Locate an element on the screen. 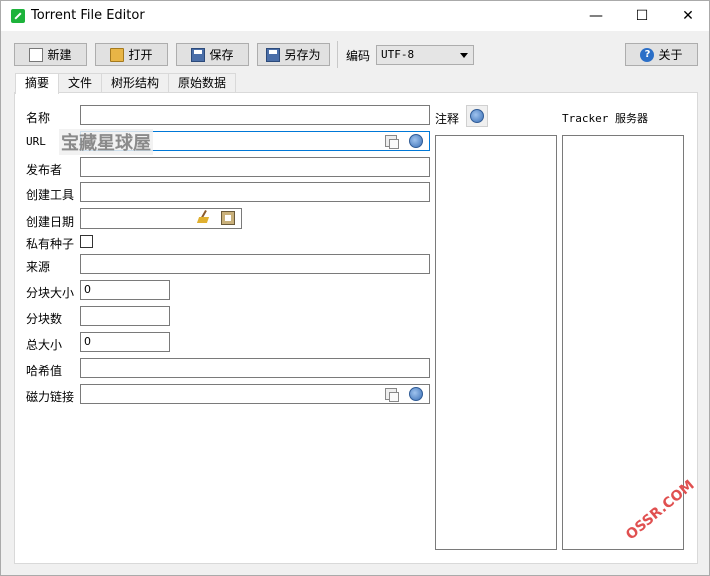 Image resolution: width=710 pixels, height=576 pixels. url-label: URL is located at coordinates (36, 141).